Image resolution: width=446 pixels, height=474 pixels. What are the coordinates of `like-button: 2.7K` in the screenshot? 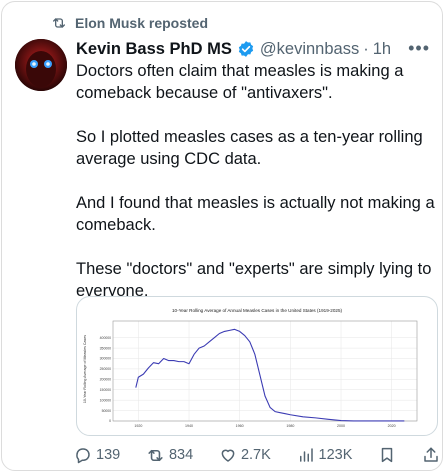 It's located at (245, 455).